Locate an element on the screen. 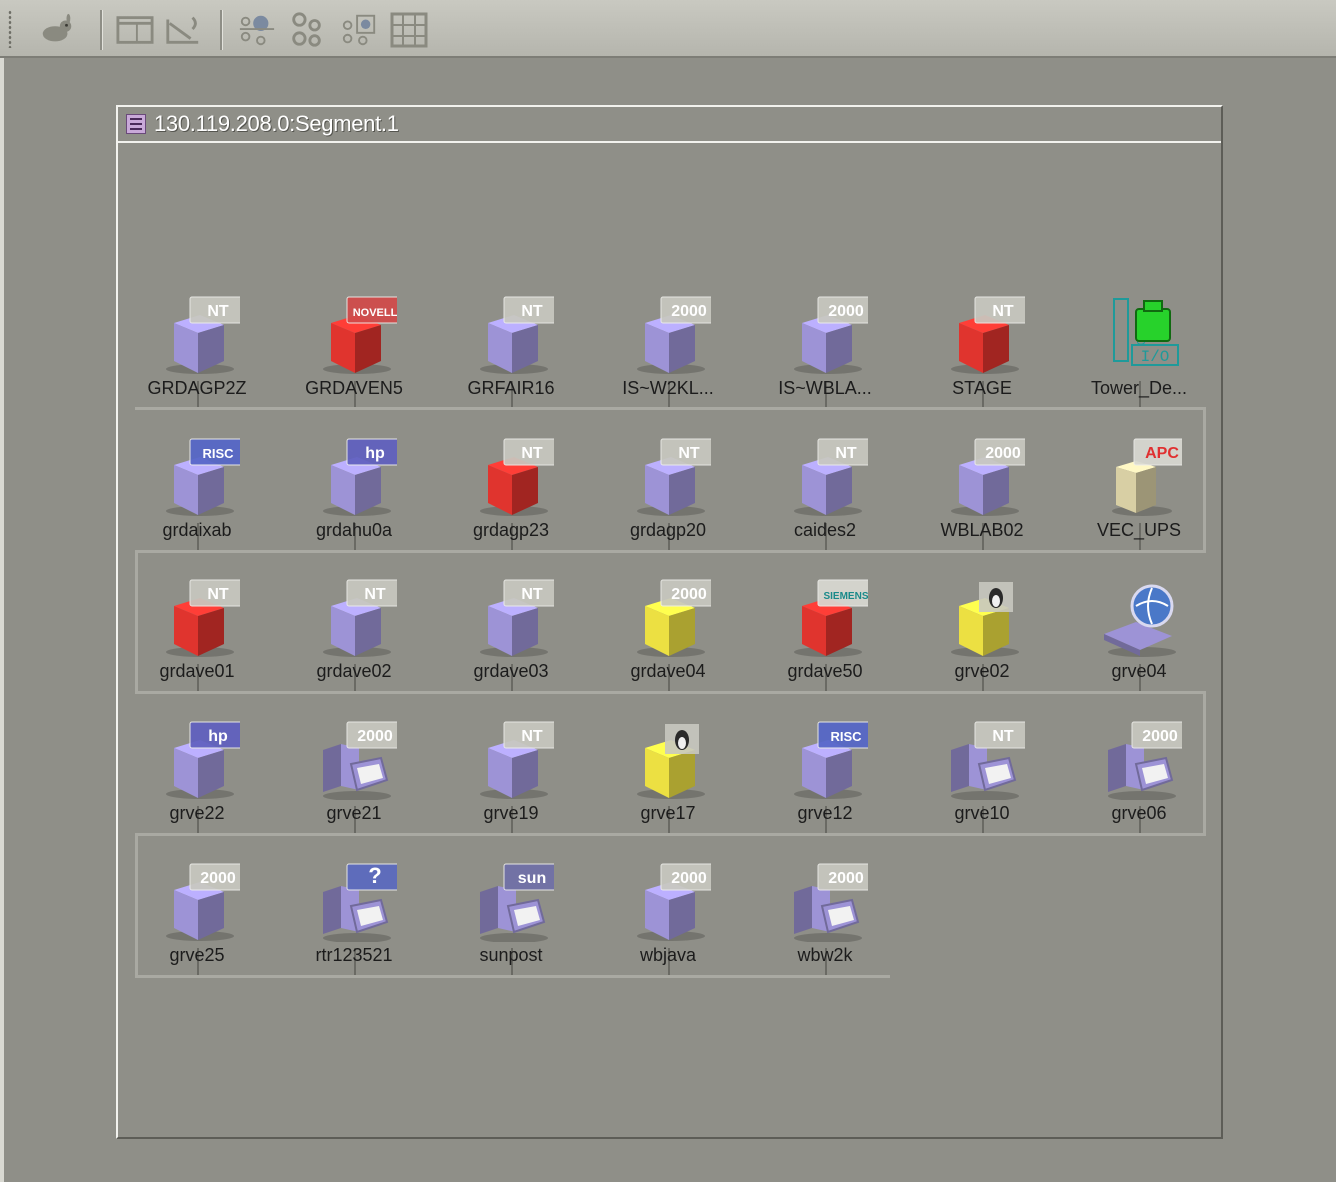 Image resolution: width=1336 pixels, height=1182 pixels. network-node: 2000 grdave04 is located at coordinates (668, 634).